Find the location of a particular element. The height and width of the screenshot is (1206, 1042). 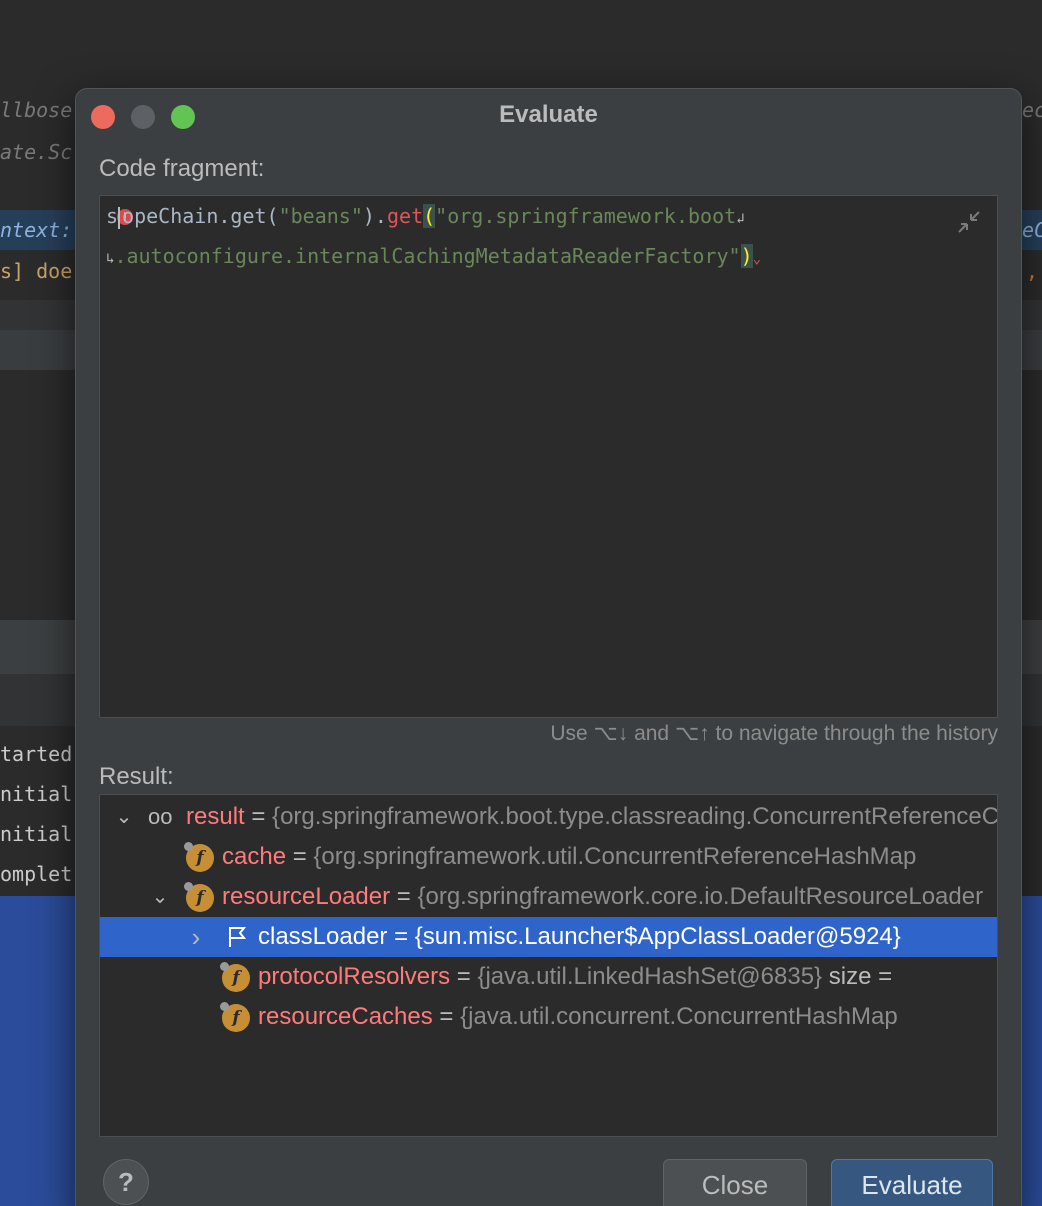

matched-paren: ) is located at coordinates (746, 256).